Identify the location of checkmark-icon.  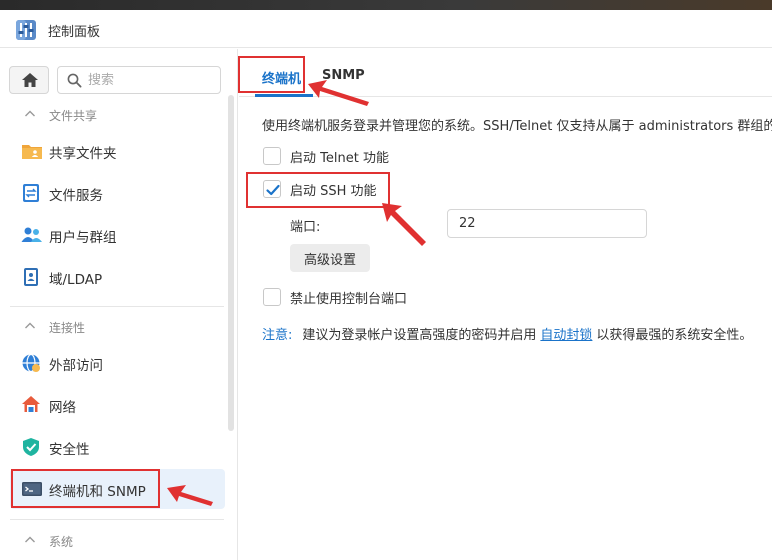
(273, 190).